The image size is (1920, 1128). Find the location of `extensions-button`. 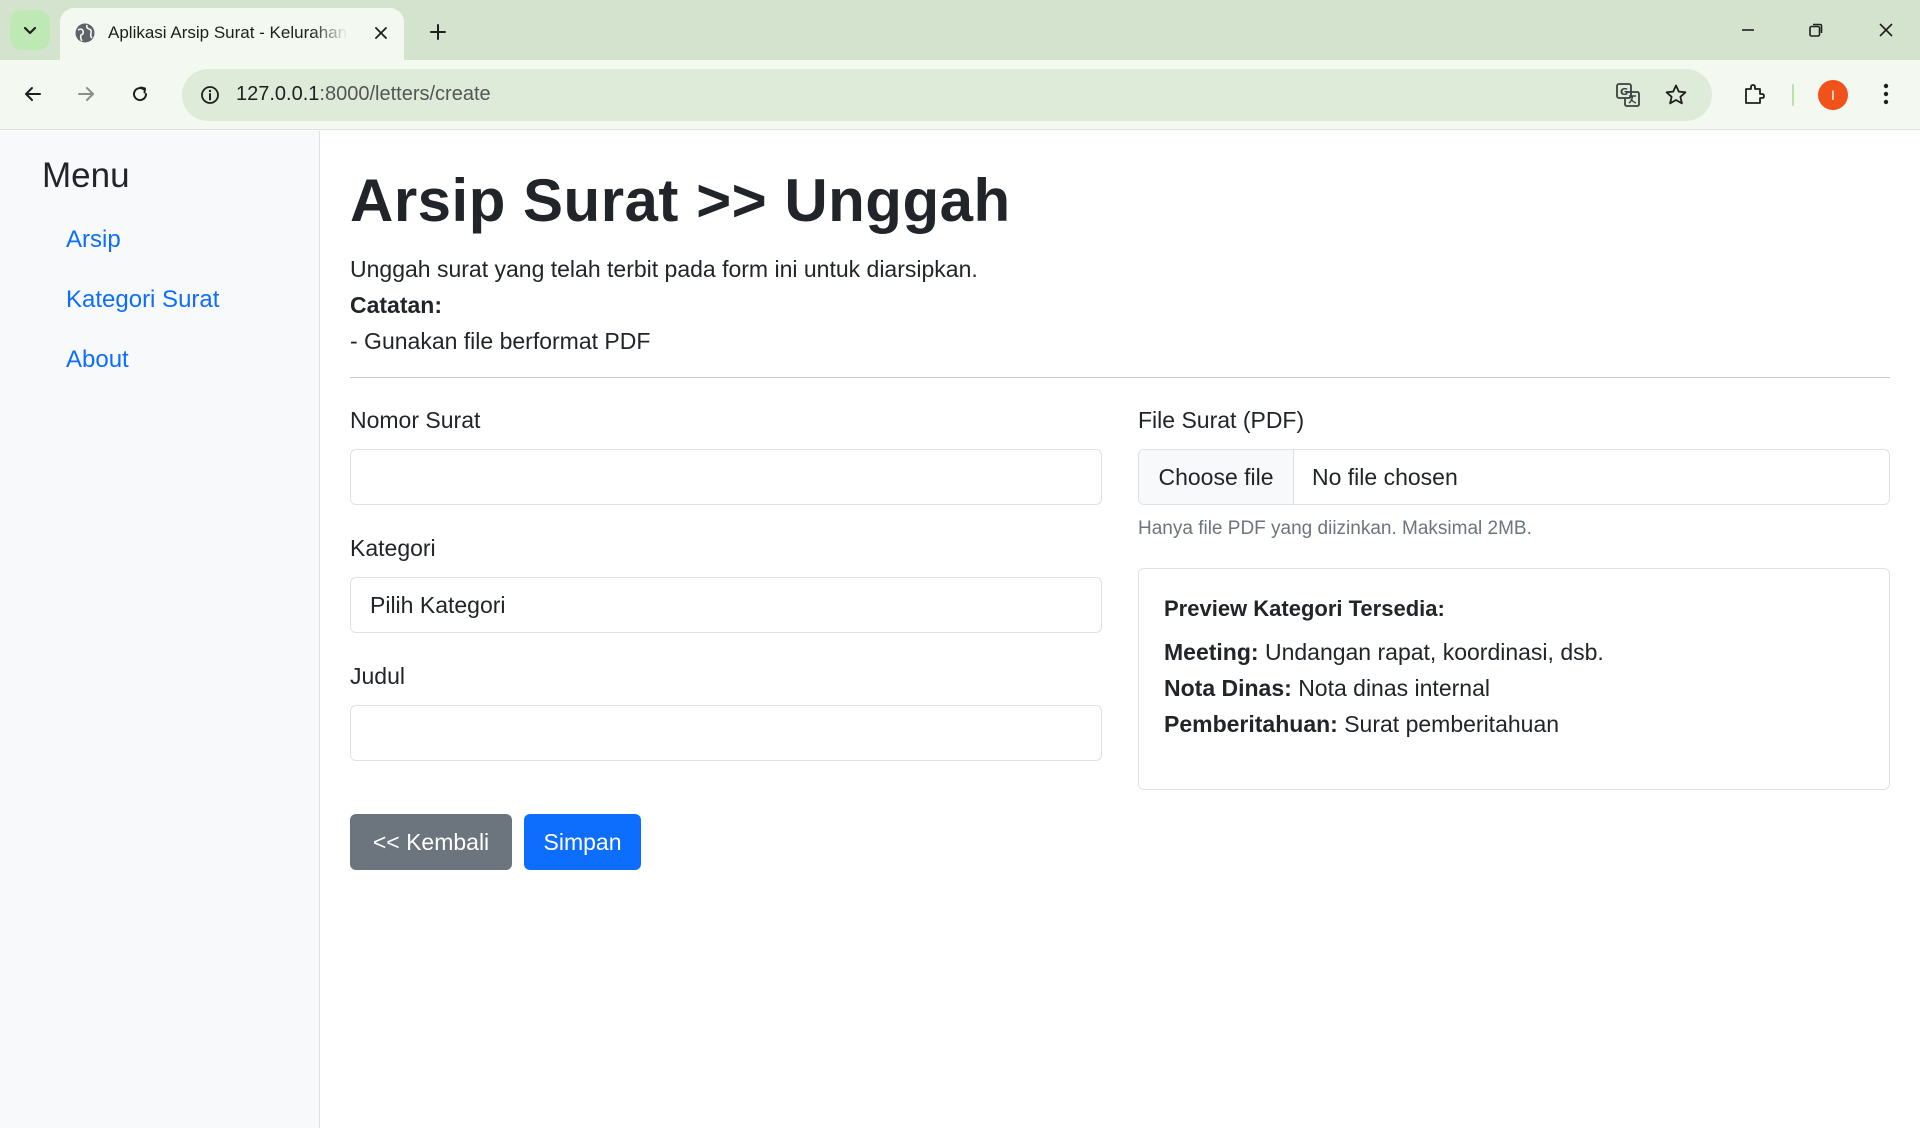

extensions-button is located at coordinates (1754, 94).